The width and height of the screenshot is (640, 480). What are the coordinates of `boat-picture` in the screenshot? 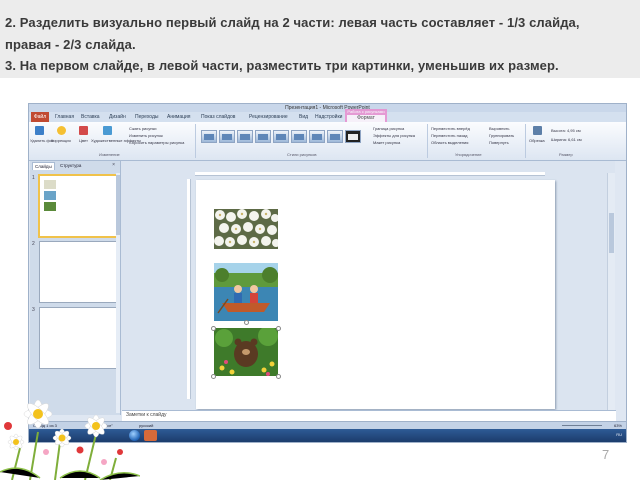 It's located at (246, 292).